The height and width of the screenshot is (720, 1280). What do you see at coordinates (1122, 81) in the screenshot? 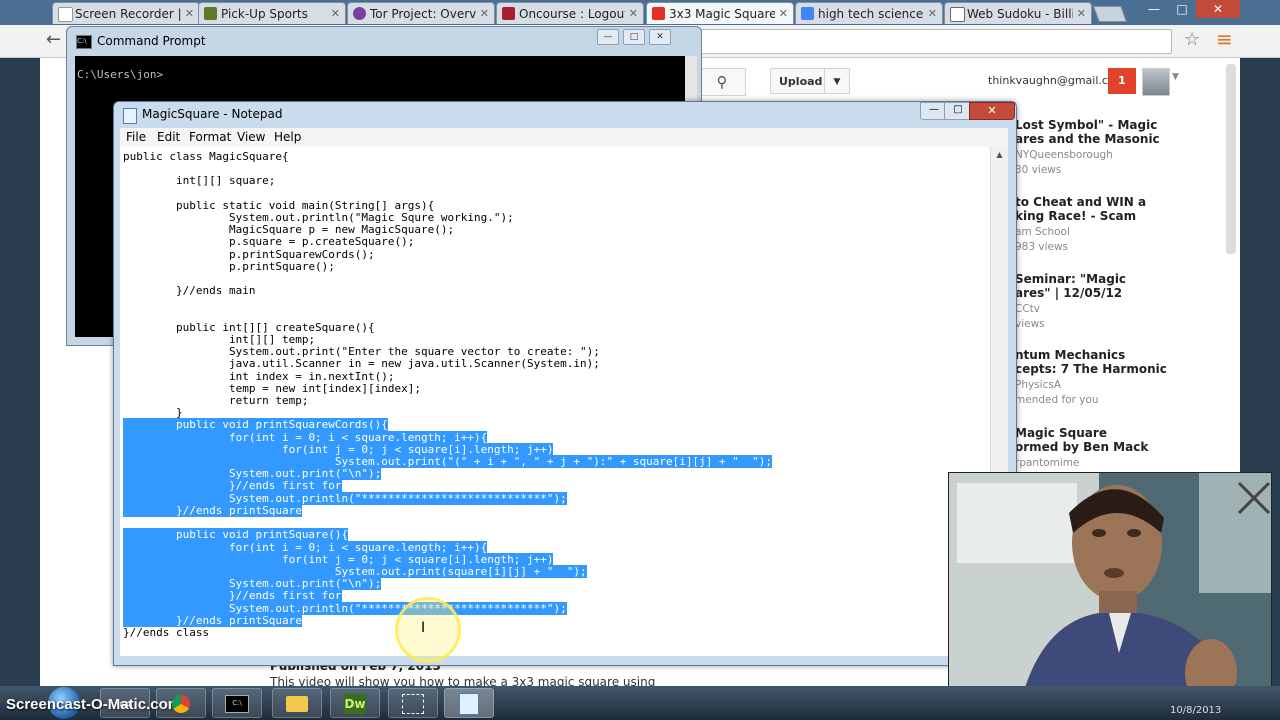
I see `notification-badge: 1` at bounding box center [1122, 81].